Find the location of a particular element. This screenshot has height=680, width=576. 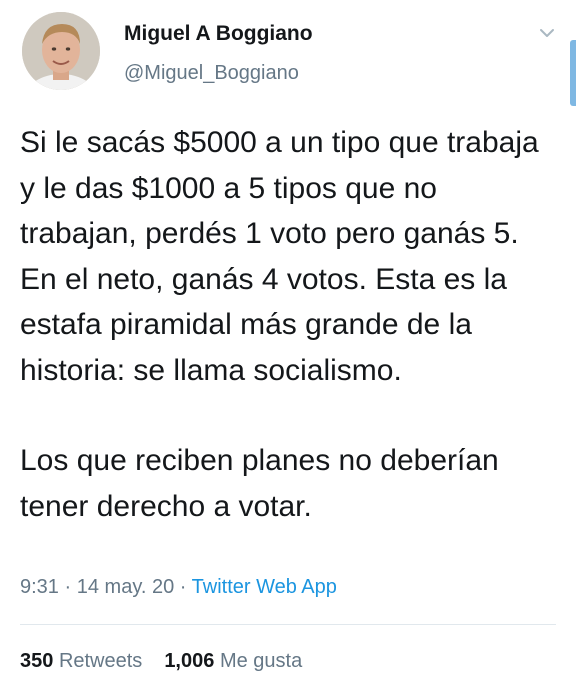

avatar-image is located at coordinates (61, 51).